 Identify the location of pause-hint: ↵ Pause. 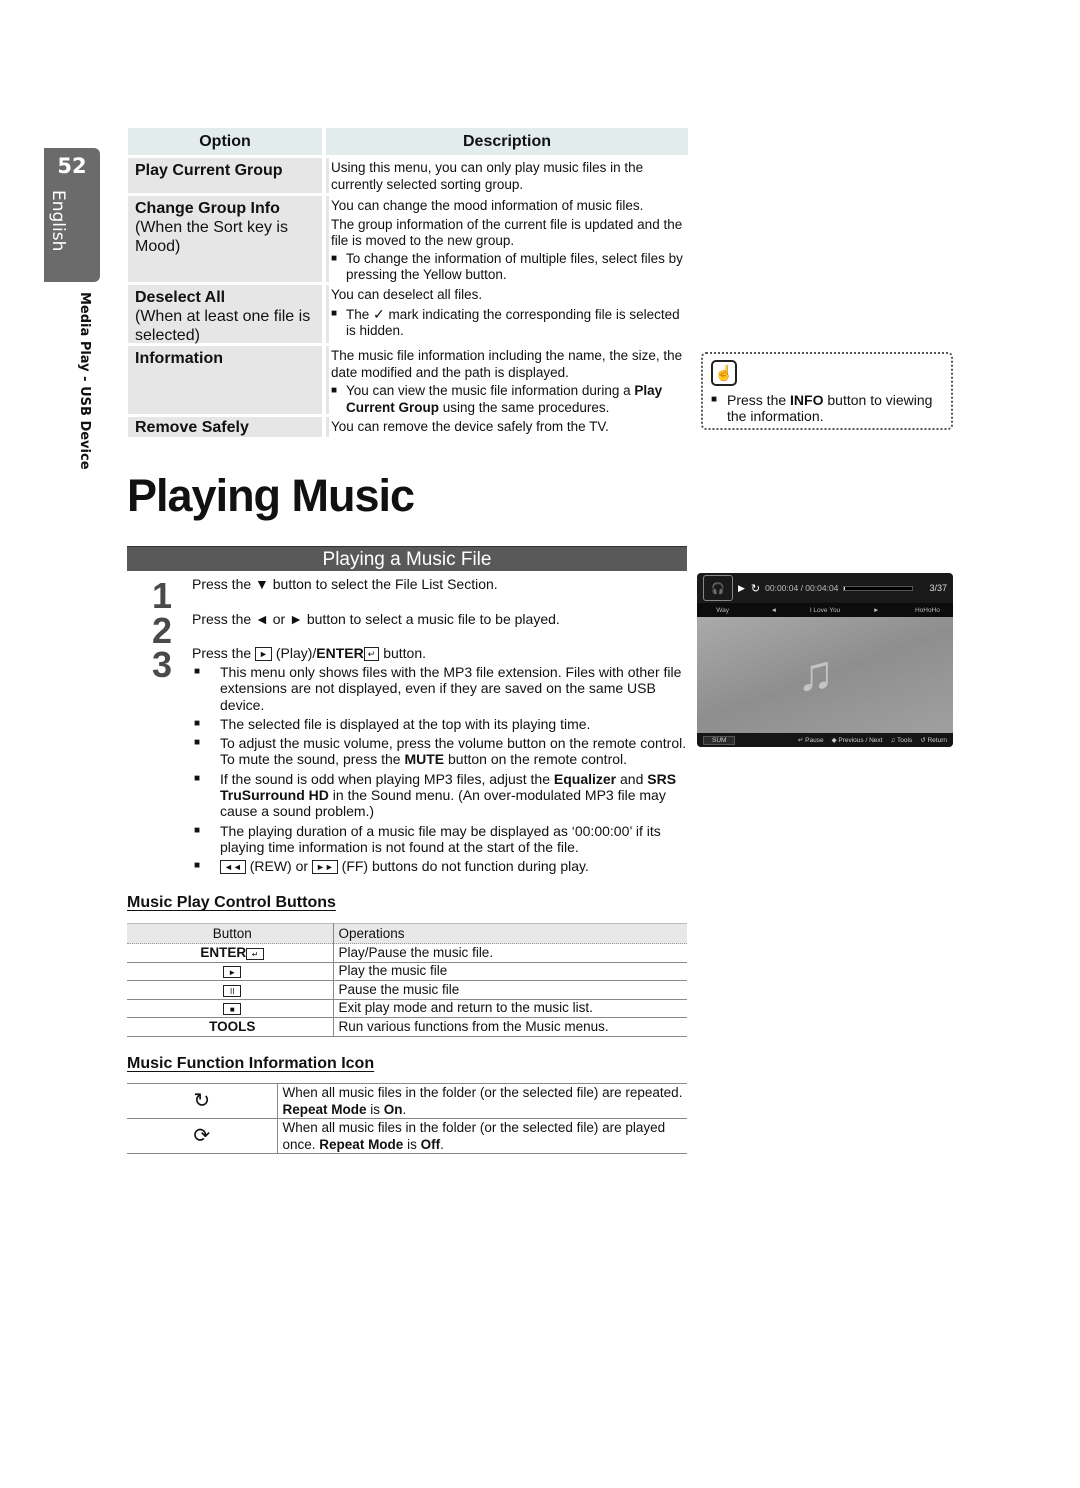
(810, 740).